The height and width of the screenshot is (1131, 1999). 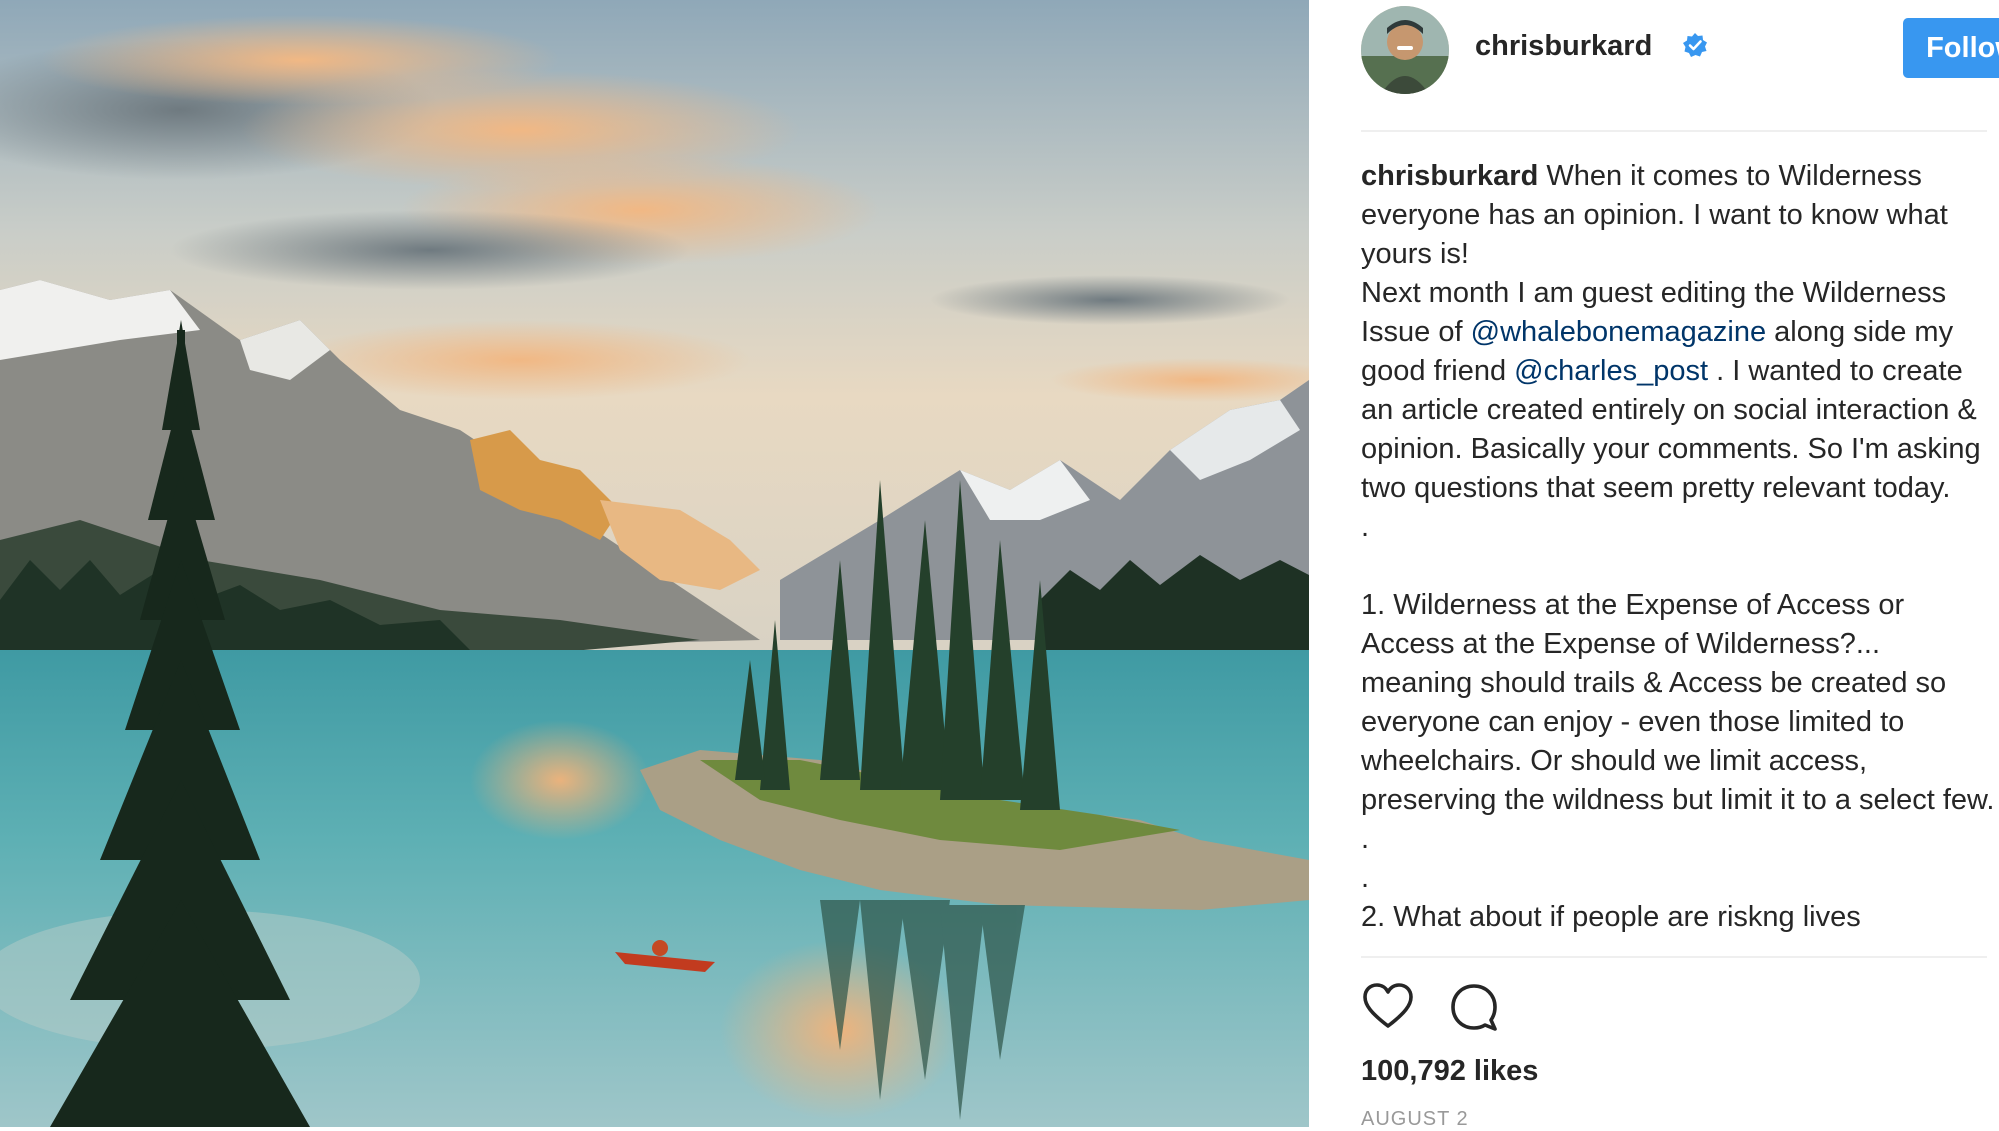 What do you see at coordinates (1563, 46) in the screenshot?
I see `author-username: chrisburkard` at bounding box center [1563, 46].